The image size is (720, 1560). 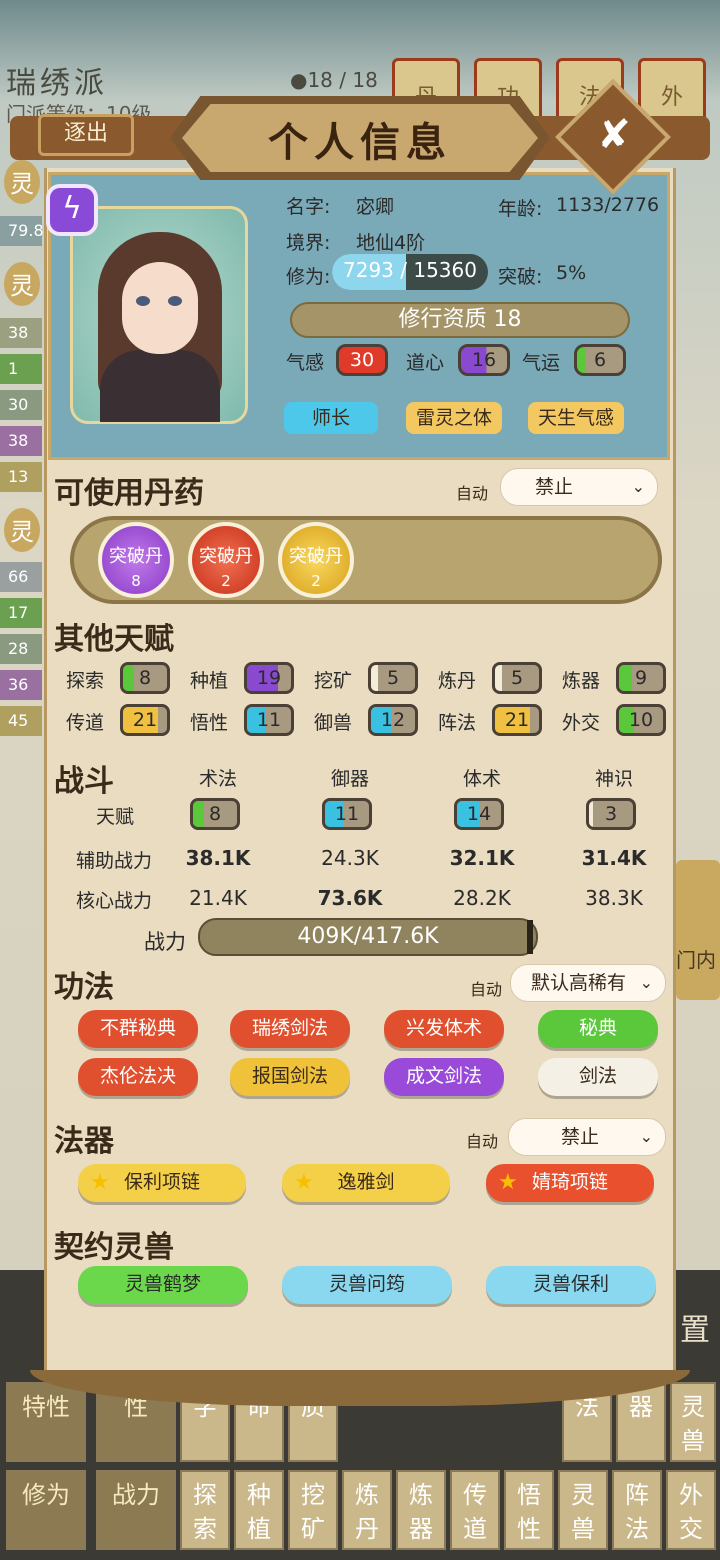 What do you see at coordinates (472, 493) in the screenshot?
I see `pills-auto-label: 自动` at bounding box center [472, 493].